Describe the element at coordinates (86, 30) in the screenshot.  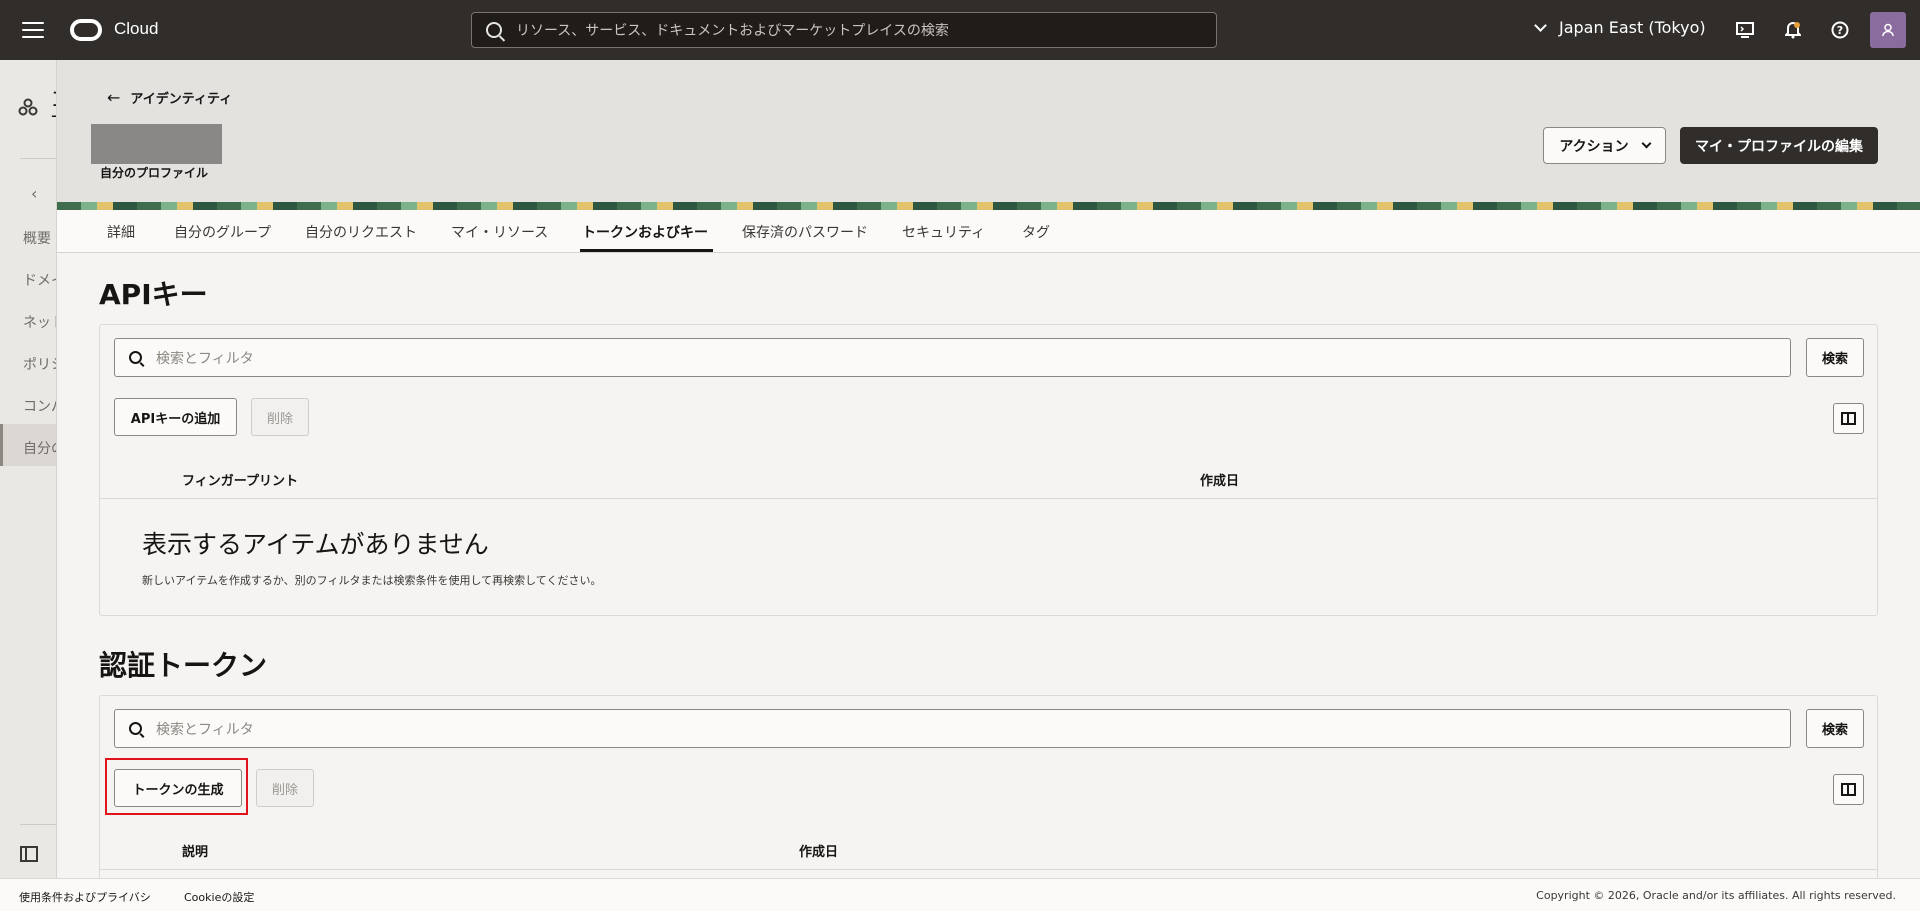
I see `oracle-logo-icon` at that location.